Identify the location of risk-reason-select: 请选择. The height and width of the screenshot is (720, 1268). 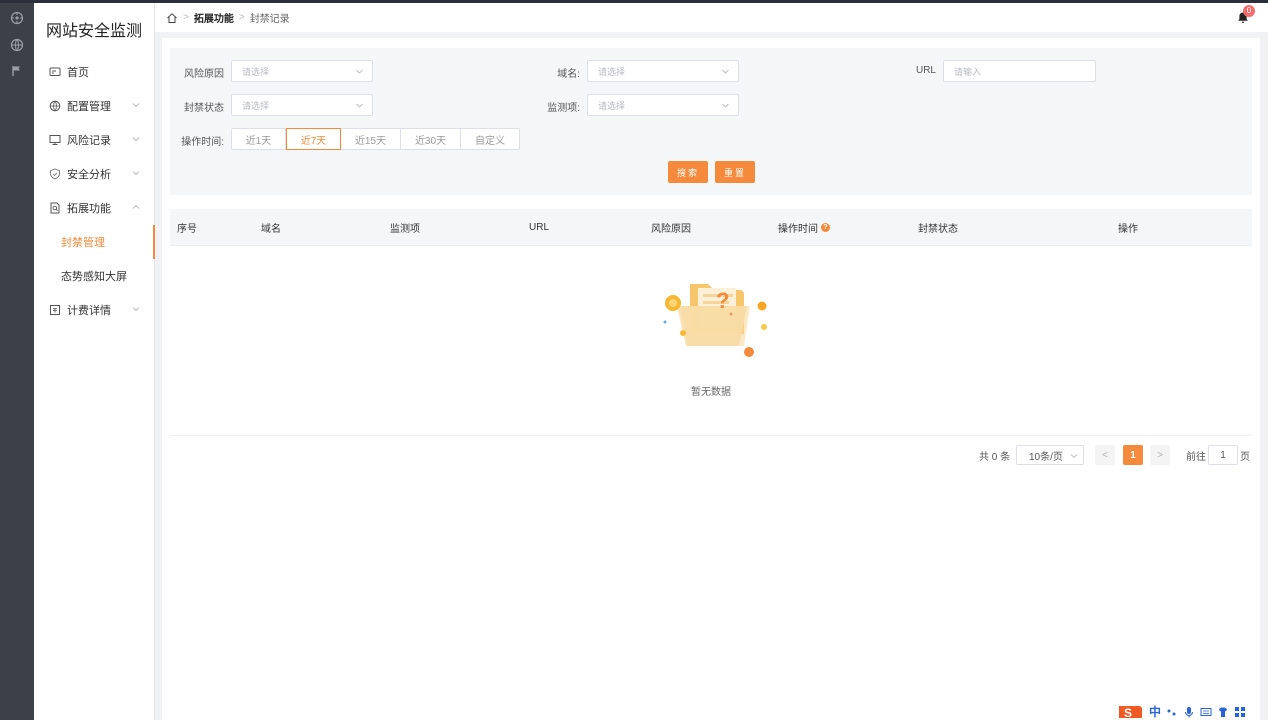
(302, 71).